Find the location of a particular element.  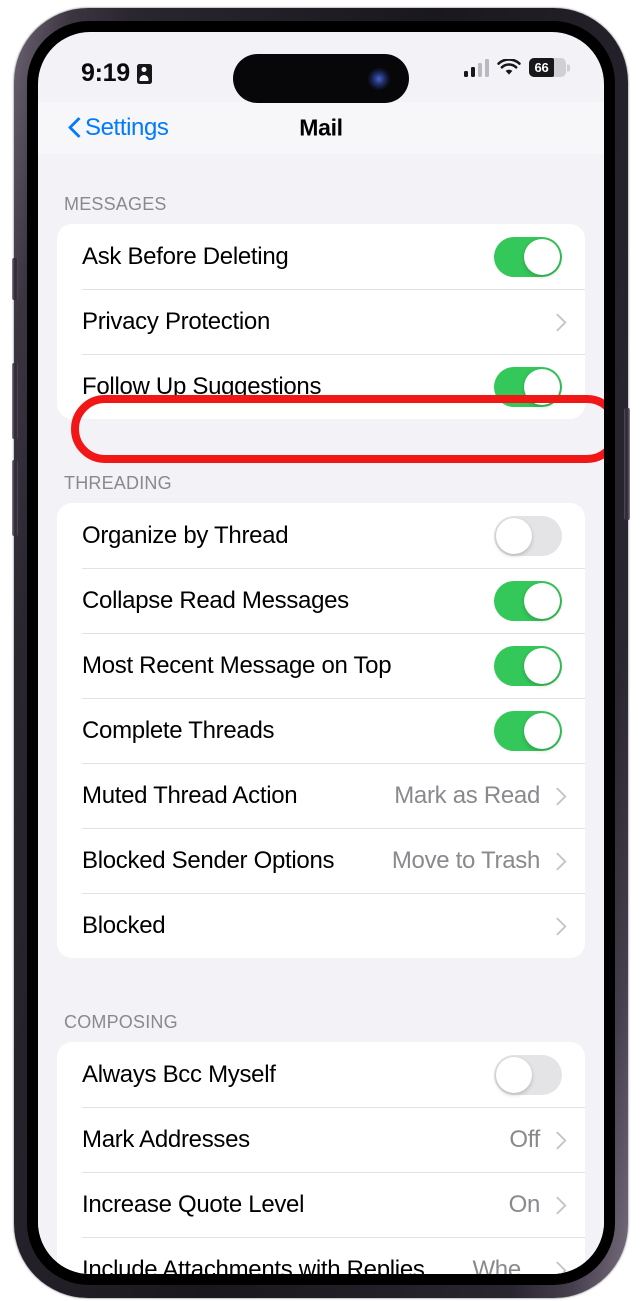

row-label: Increase Quote Level is located at coordinates (193, 1204).